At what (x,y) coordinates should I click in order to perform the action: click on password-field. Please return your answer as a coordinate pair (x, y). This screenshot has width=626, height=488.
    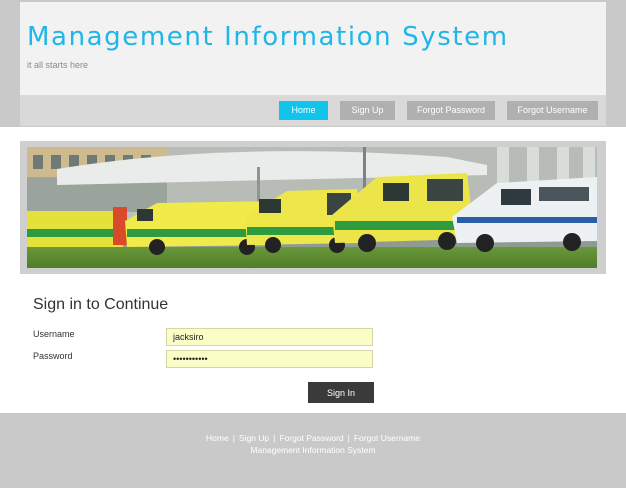
    Looking at the image, I should click on (269, 359).